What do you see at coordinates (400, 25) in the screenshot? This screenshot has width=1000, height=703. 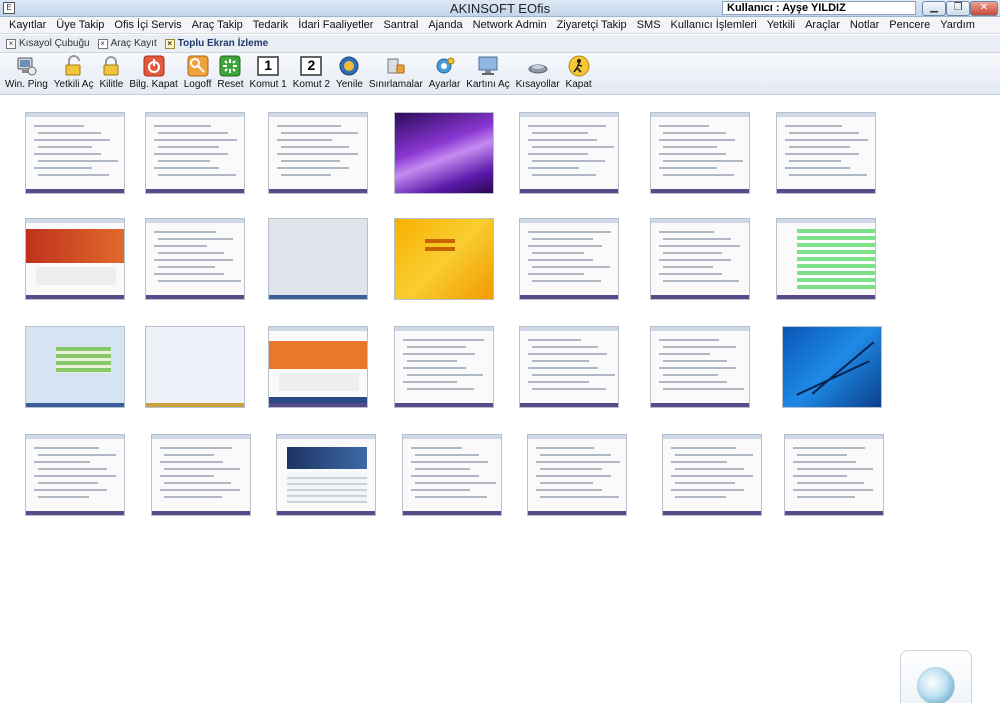 I see `menu-item: Santral` at bounding box center [400, 25].